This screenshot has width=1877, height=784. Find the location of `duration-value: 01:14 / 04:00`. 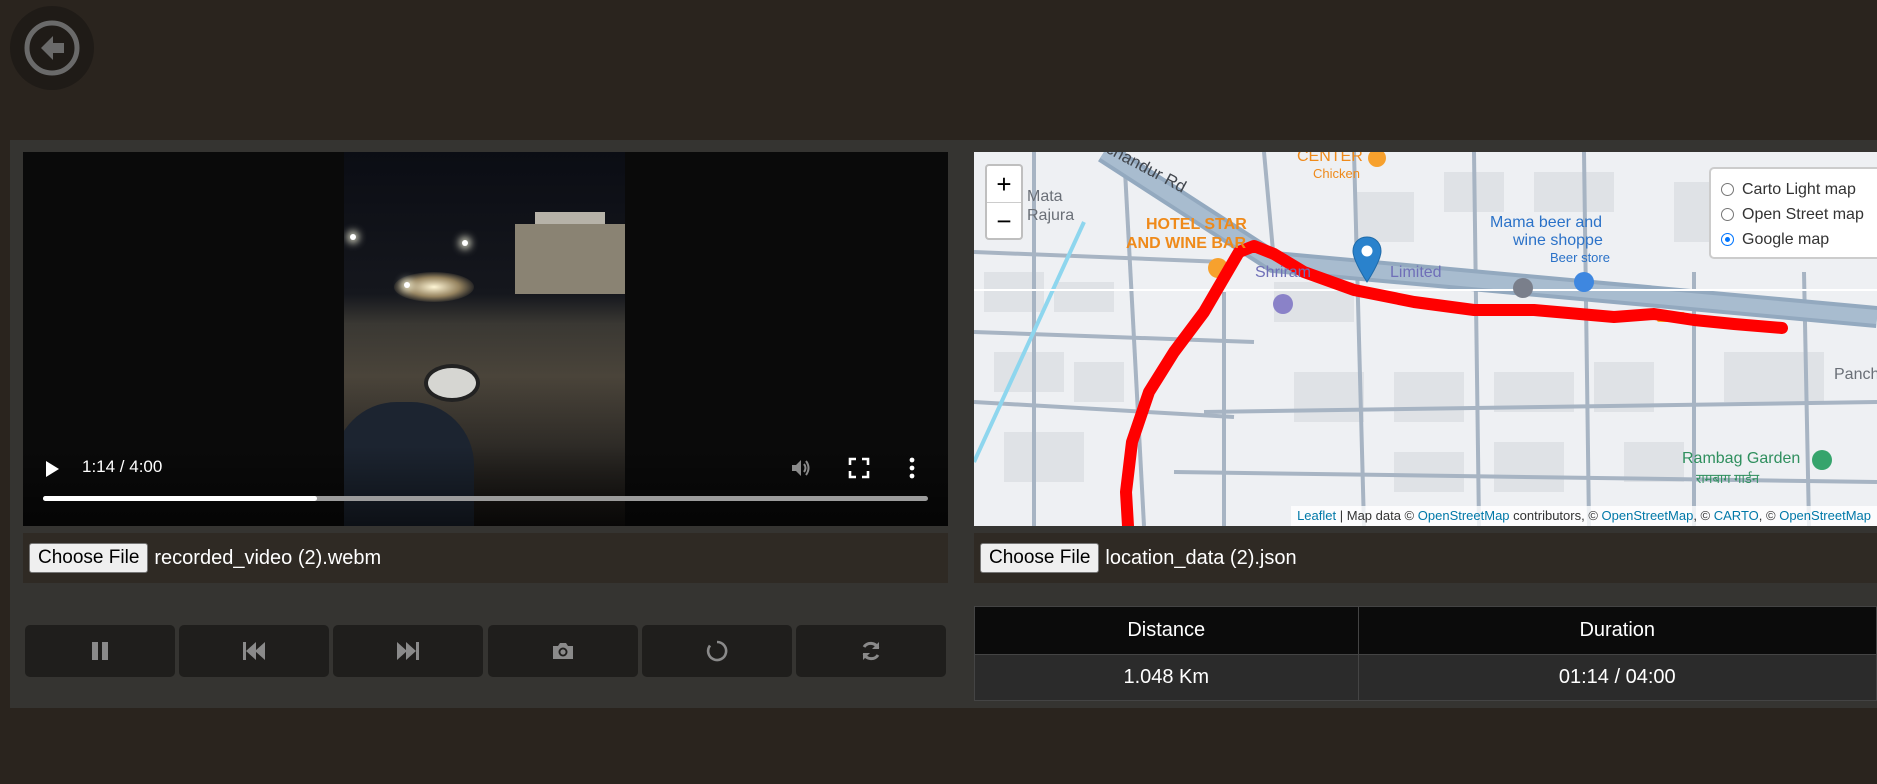

duration-value: 01:14 / 04:00 is located at coordinates (1617, 677).